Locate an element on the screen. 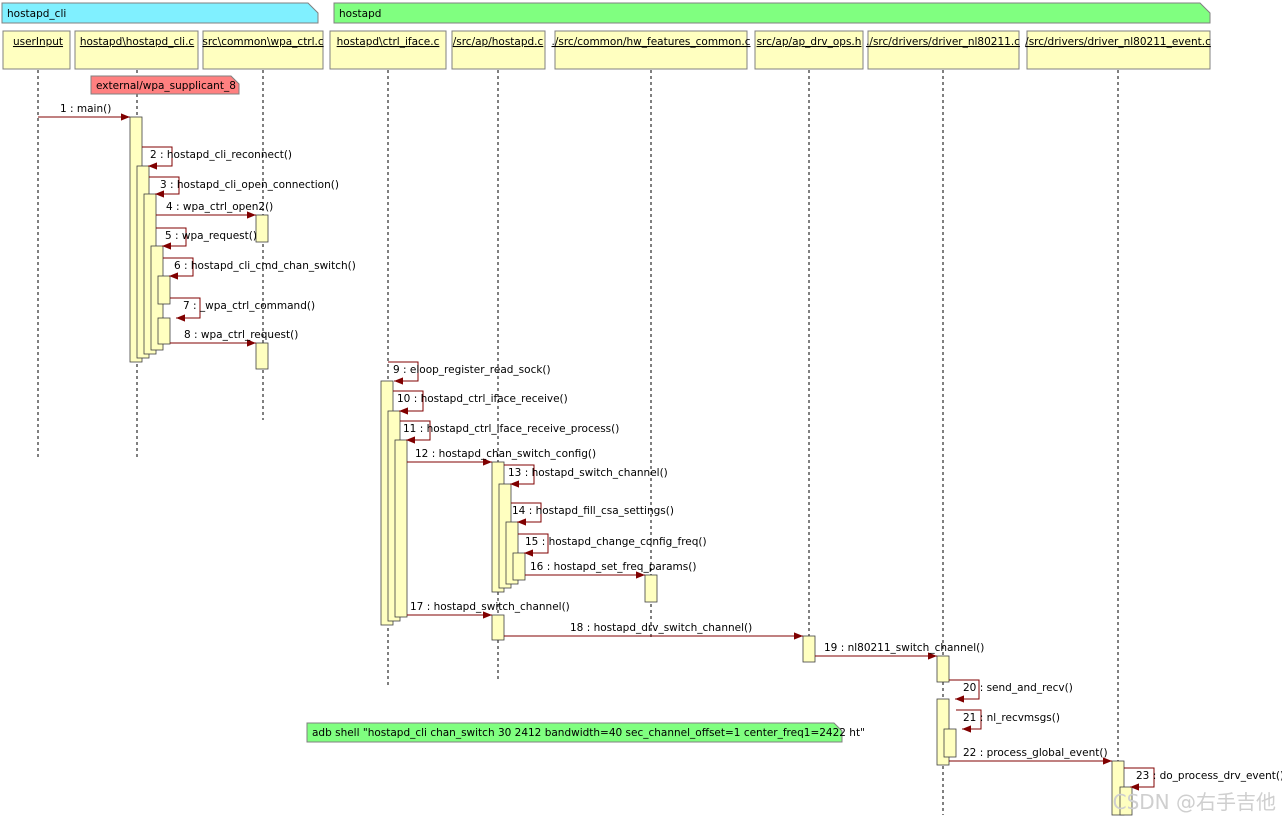 The height and width of the screenshot is (821, 1282). lifeline-driver_nl: ./src/drivers/driver_nl80211.c is located at coordinates (943, 422).